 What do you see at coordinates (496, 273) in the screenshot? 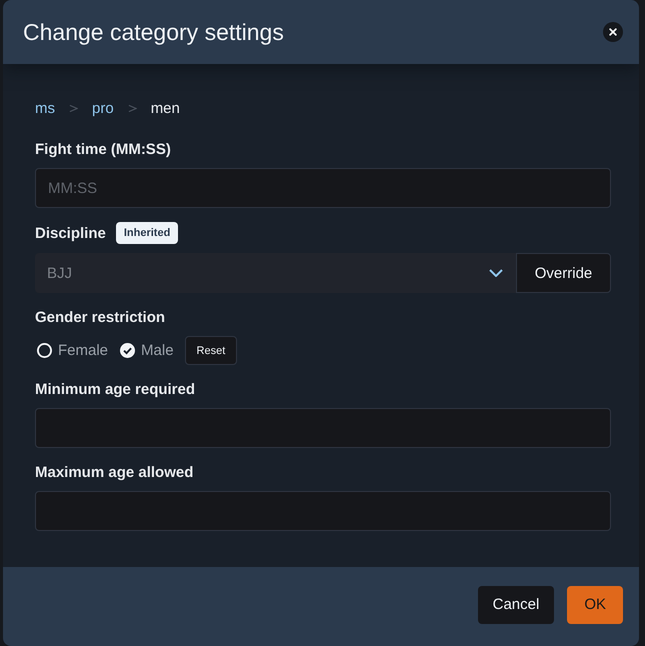
I see `chevron-down-icon` at bounding box center [496, 273].